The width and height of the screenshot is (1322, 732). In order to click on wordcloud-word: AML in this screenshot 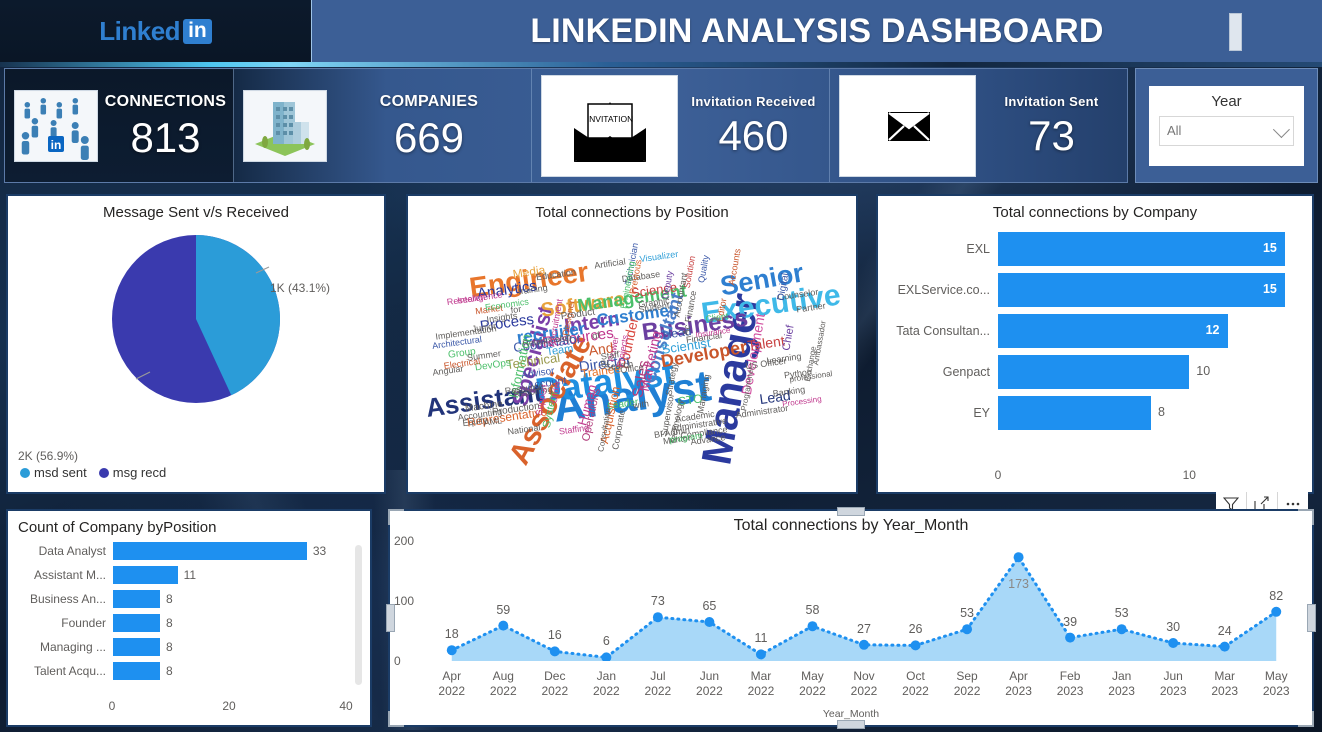, I will do `click(493, 422)`.